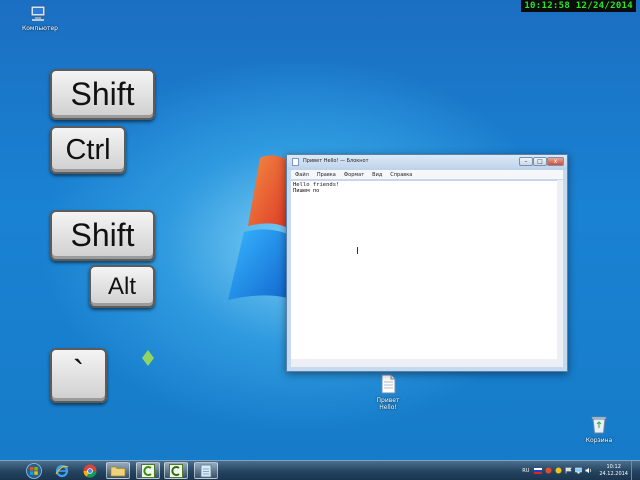  I want to click on ie-button, so click(62, 470).